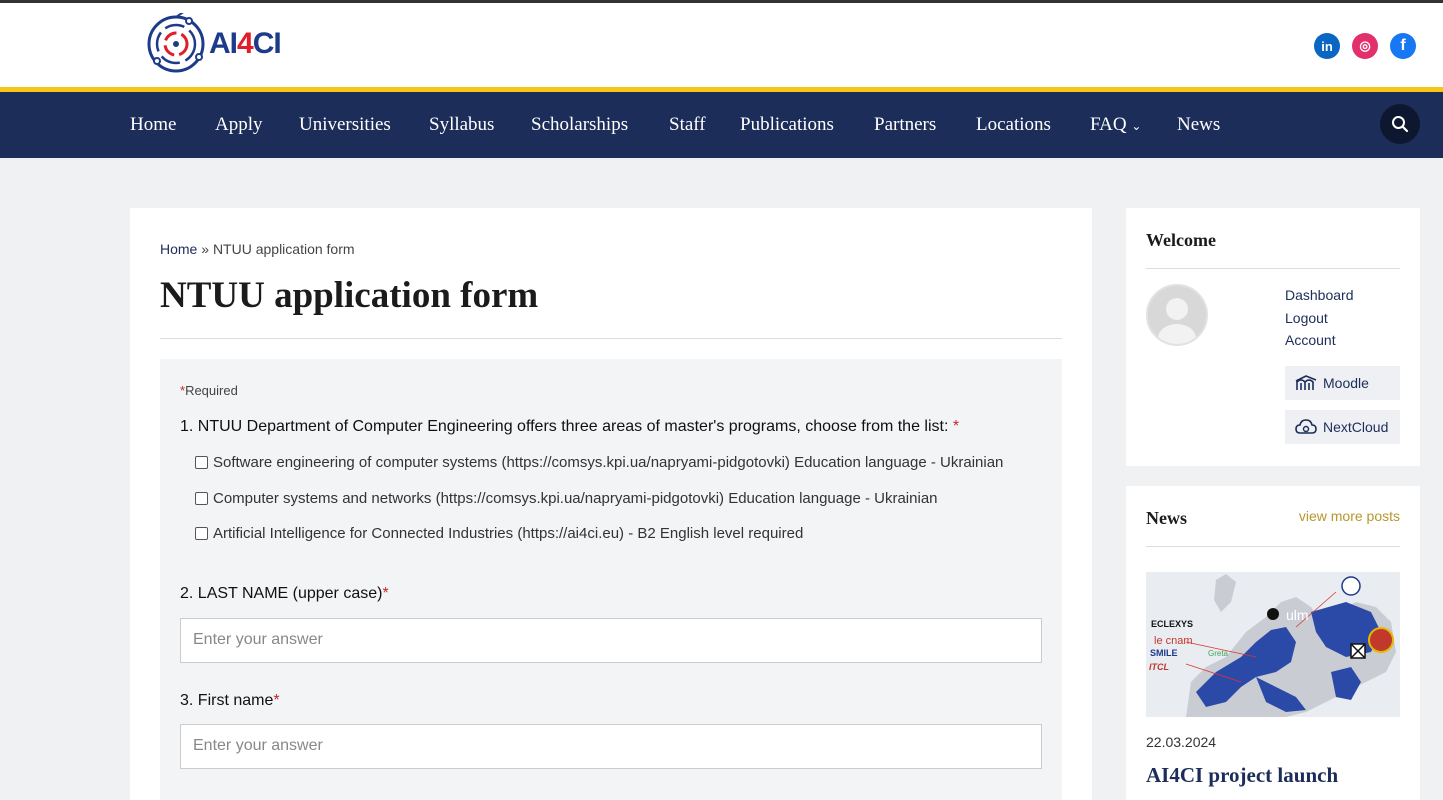 The height and width of the screenshot is (800, 1443). Describe the element at coordinates (1306, 427) in the screenshot. I see `cloud-icon` at that location.